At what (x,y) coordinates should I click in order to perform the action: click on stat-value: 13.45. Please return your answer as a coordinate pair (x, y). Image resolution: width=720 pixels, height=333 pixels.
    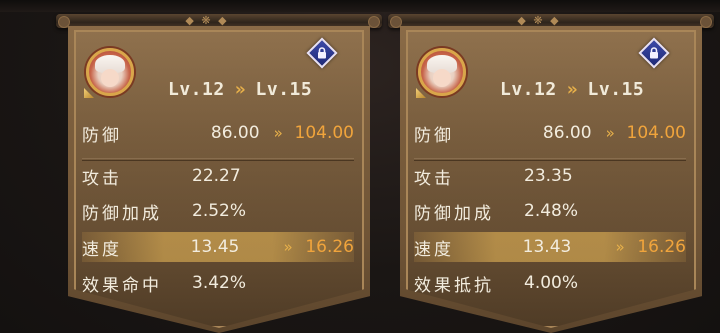
    Looking at the image, I should click on (215, 247).